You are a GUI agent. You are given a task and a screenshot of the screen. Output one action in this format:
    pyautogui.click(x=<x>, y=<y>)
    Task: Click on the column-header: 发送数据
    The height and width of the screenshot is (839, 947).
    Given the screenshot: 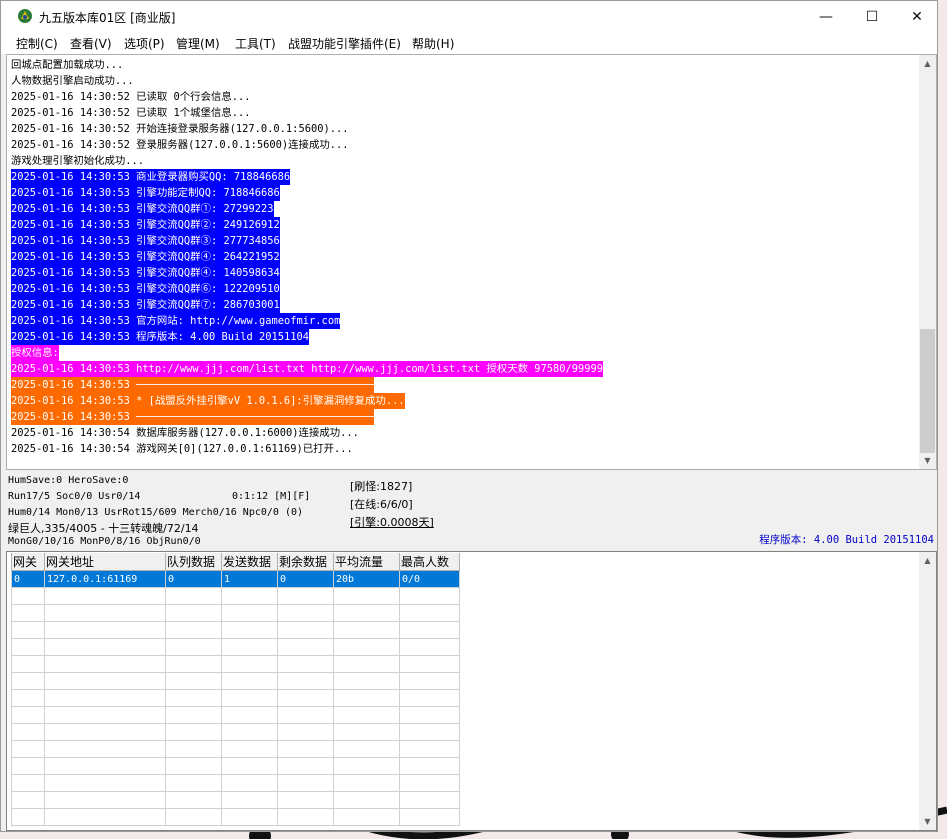 What is the action you would take?
    pyautogui.click(x=249, y=562)
    